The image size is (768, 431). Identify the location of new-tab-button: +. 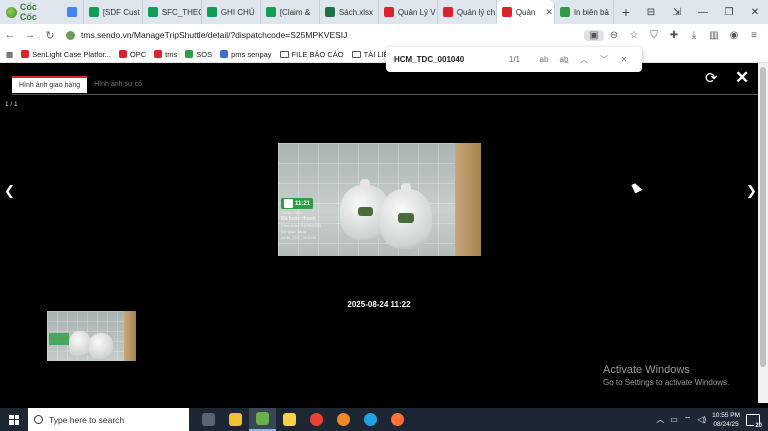
(626, 12).